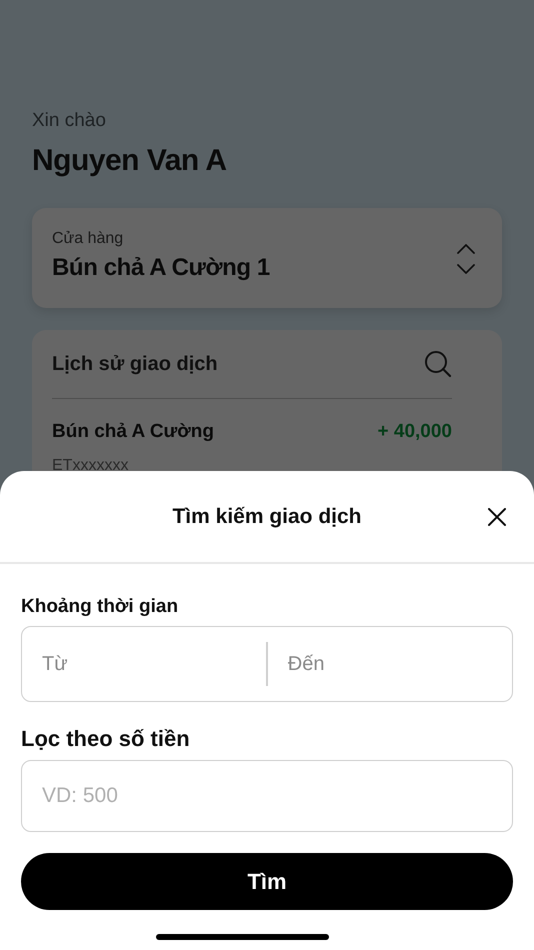 The image size is (534, 950). Describe the element at coordinates (144, 664) in the screenshot. I see `from-date-input: Từ` at that location.